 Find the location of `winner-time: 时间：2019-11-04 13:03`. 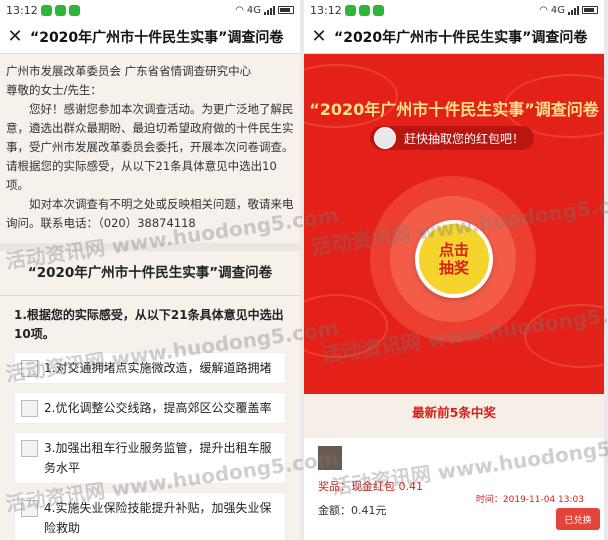

winner-time: 时间：2019-11-04 13:03 is located at coordinates (529, 500).